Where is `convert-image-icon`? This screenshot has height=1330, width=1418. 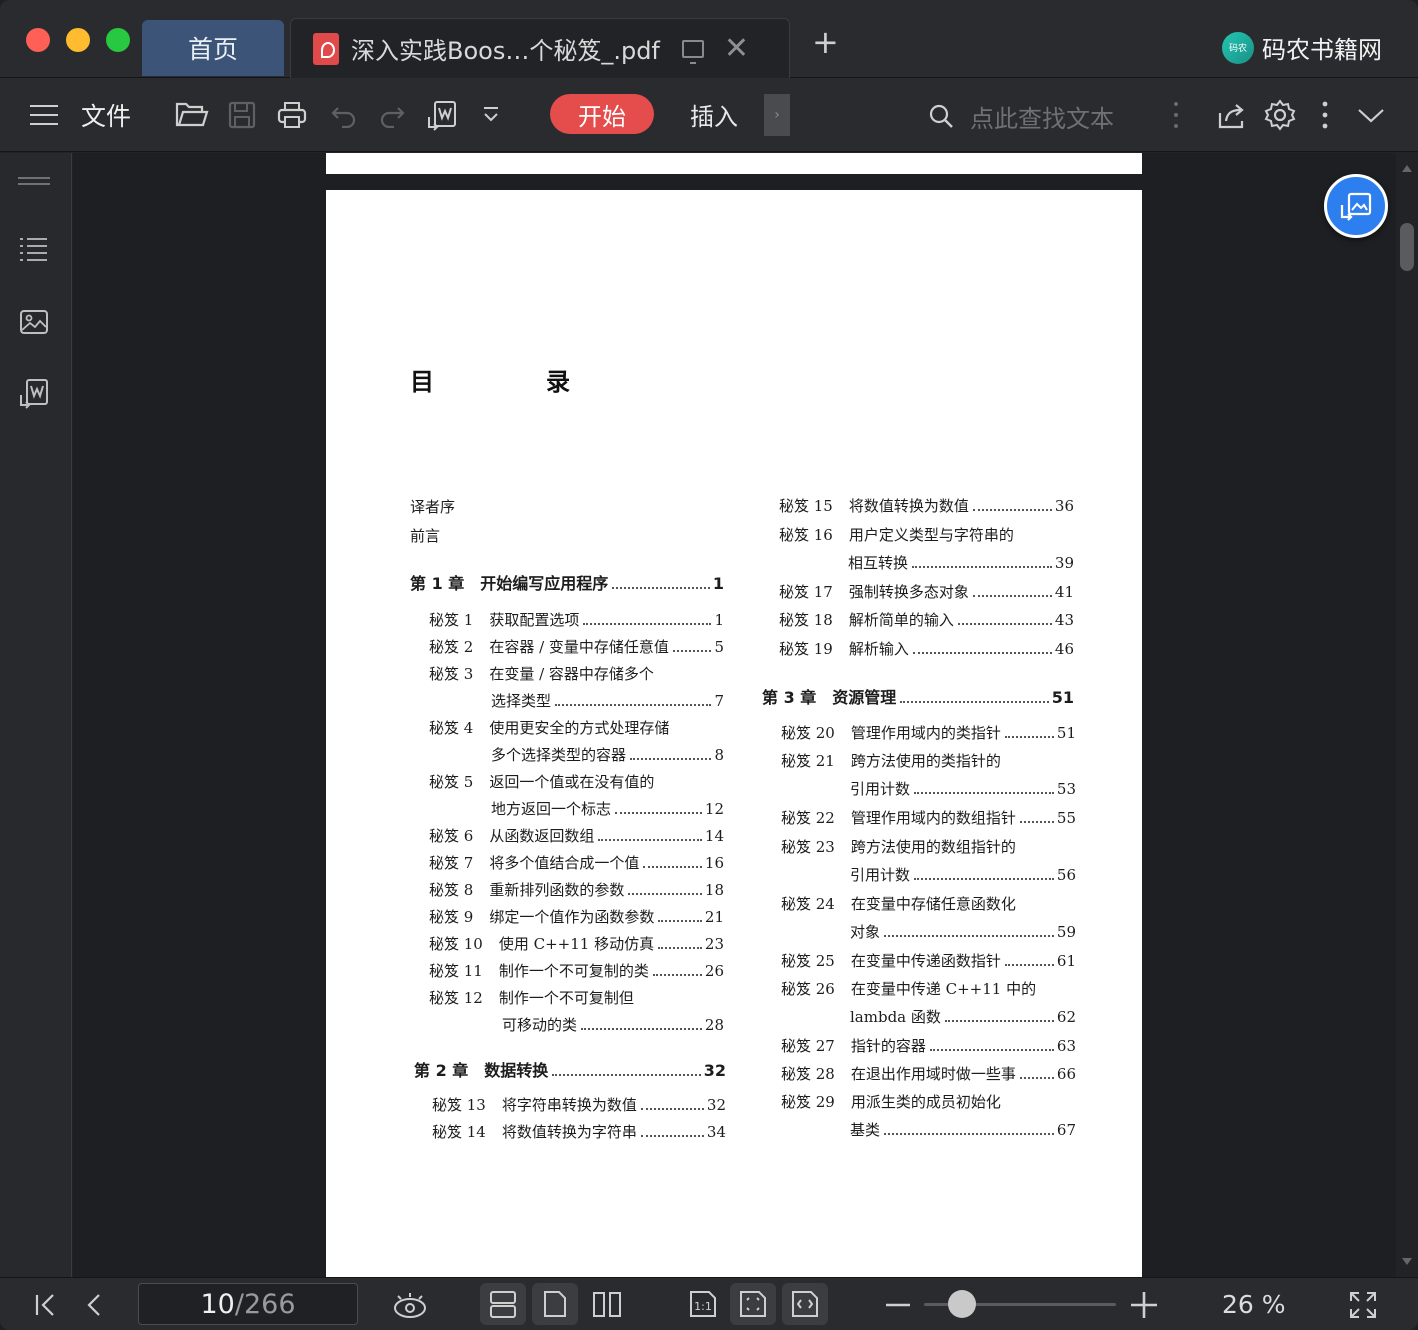
convert-image-icon is located at coordinates (1356, 206).